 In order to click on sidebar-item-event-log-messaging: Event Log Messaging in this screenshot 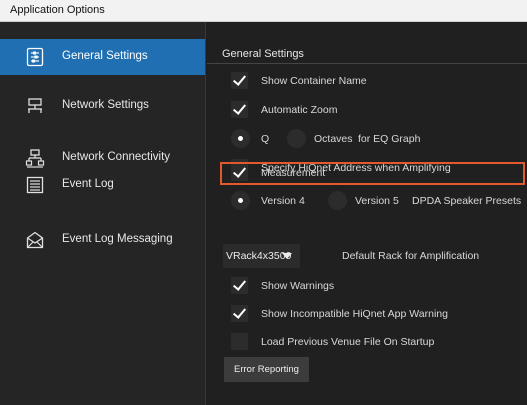, I will do `click(102, 235)`.